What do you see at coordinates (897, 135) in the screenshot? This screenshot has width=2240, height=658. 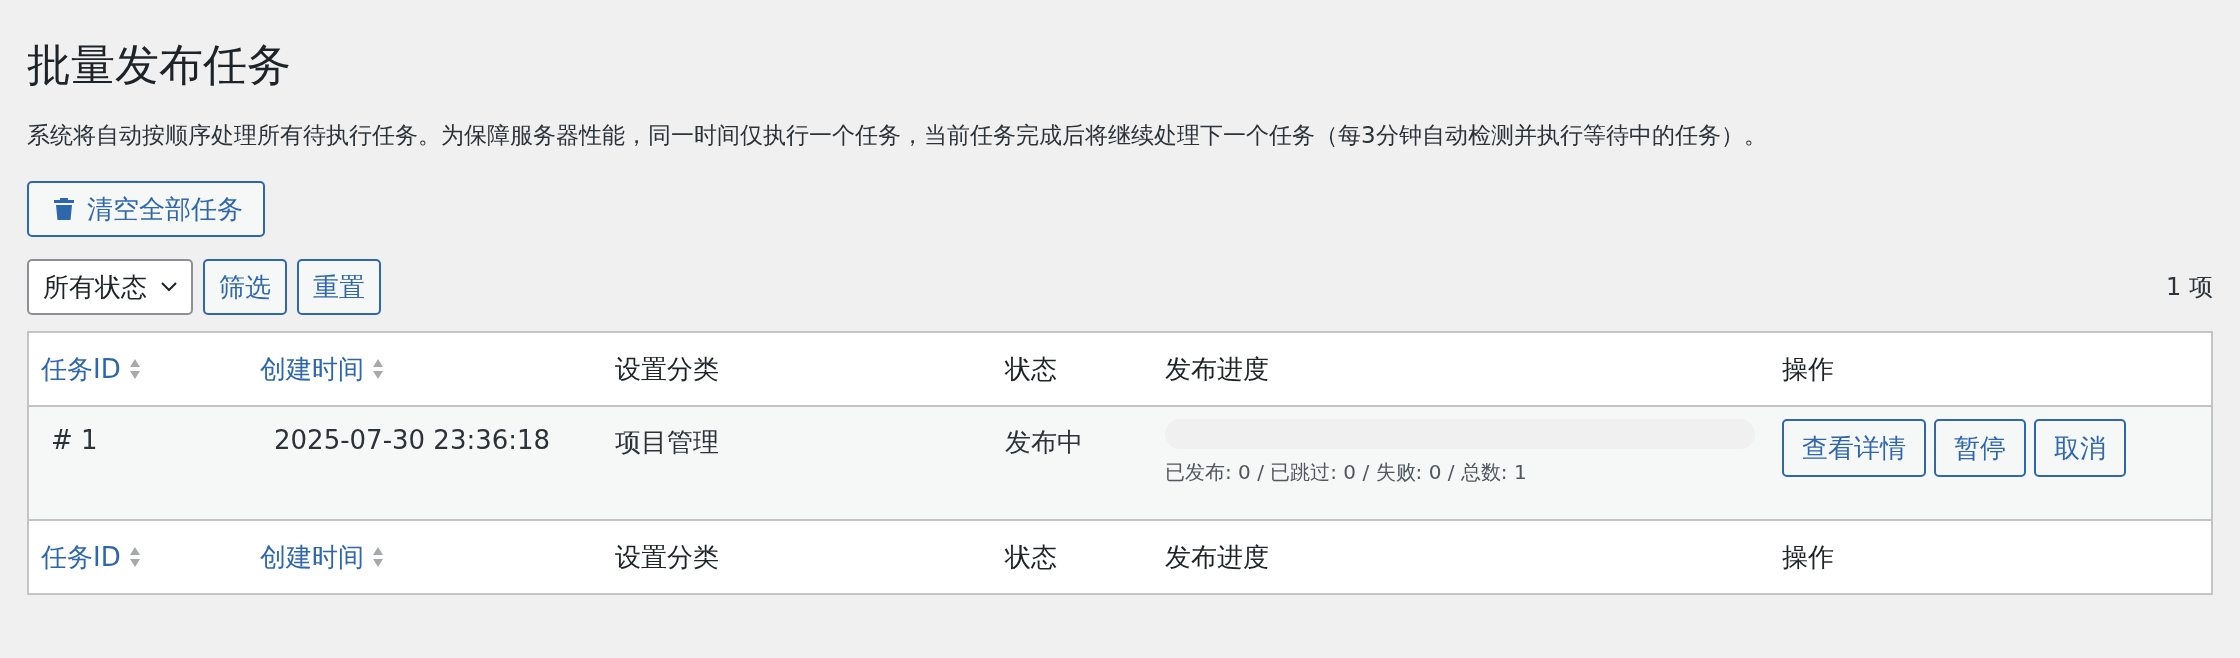 I see `description-text: 系统将自动按顺序处理所有待执行任务。为保障服务器性能，同一时间仅执行一个任务，当前任务完成后将继续处理下一个任务（每3分钟自动检测并执行等待中的任务）。` at bounding box center [897, 135].